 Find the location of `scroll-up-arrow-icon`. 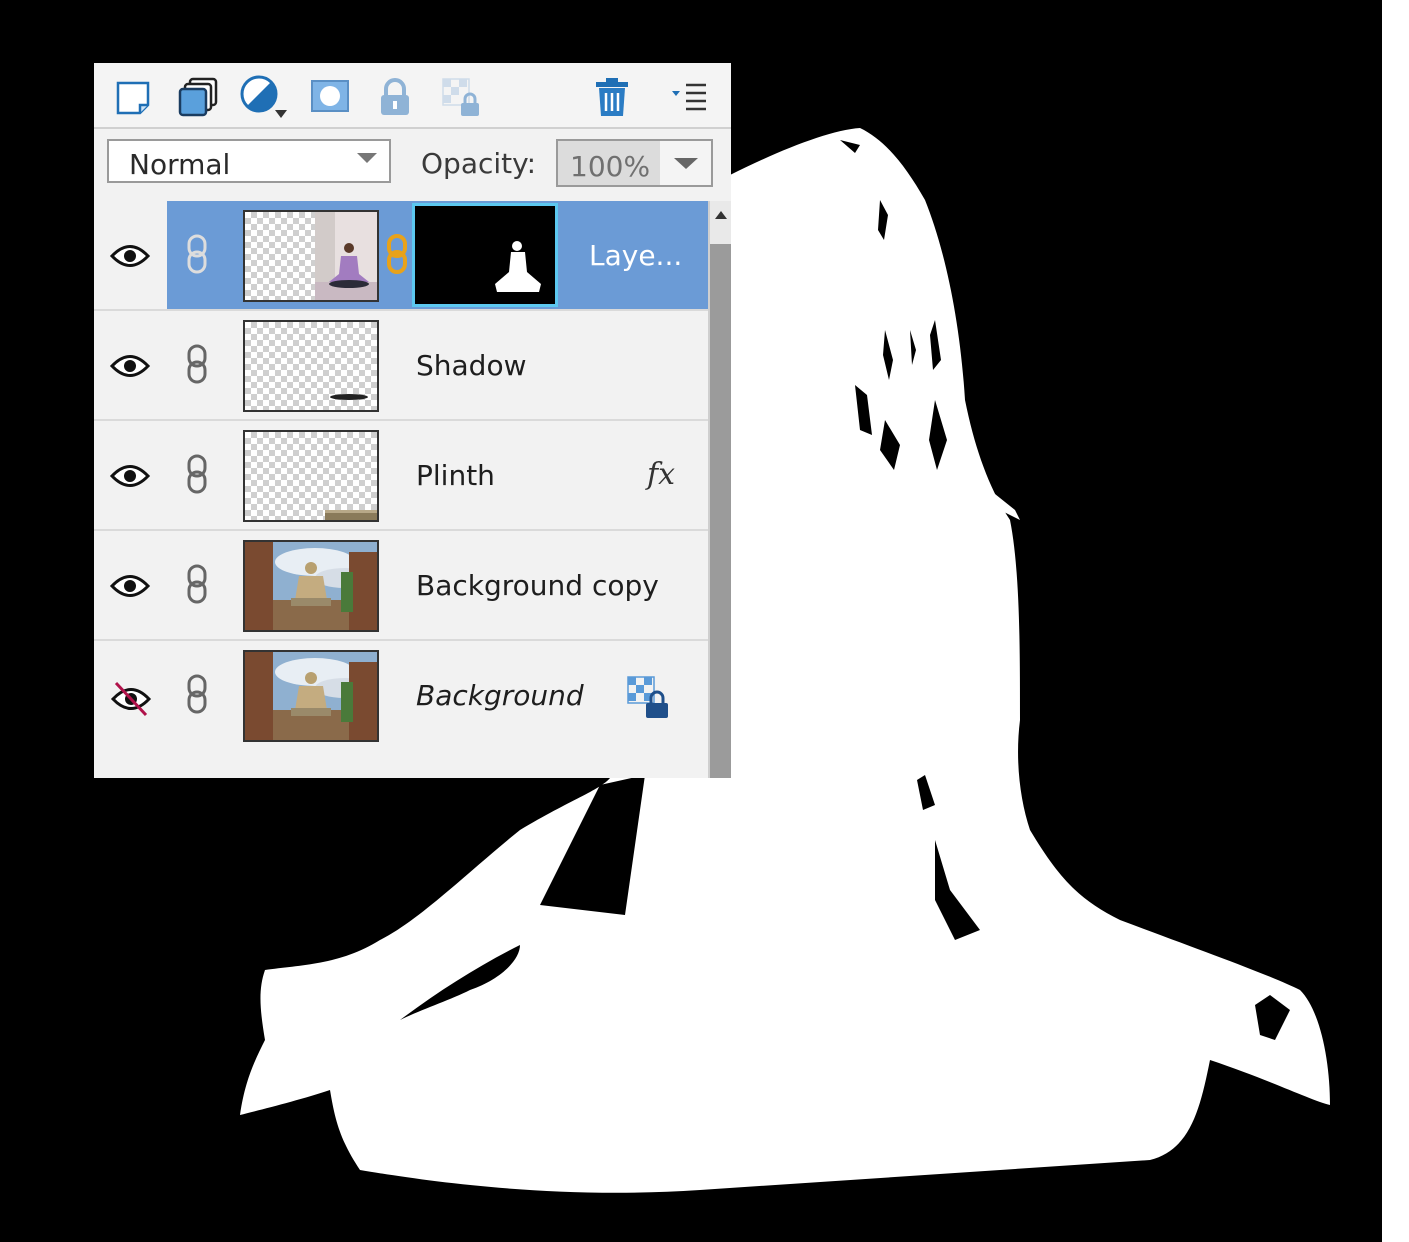

scroll-up-arrow-icon is located at coordinates (721, 215).